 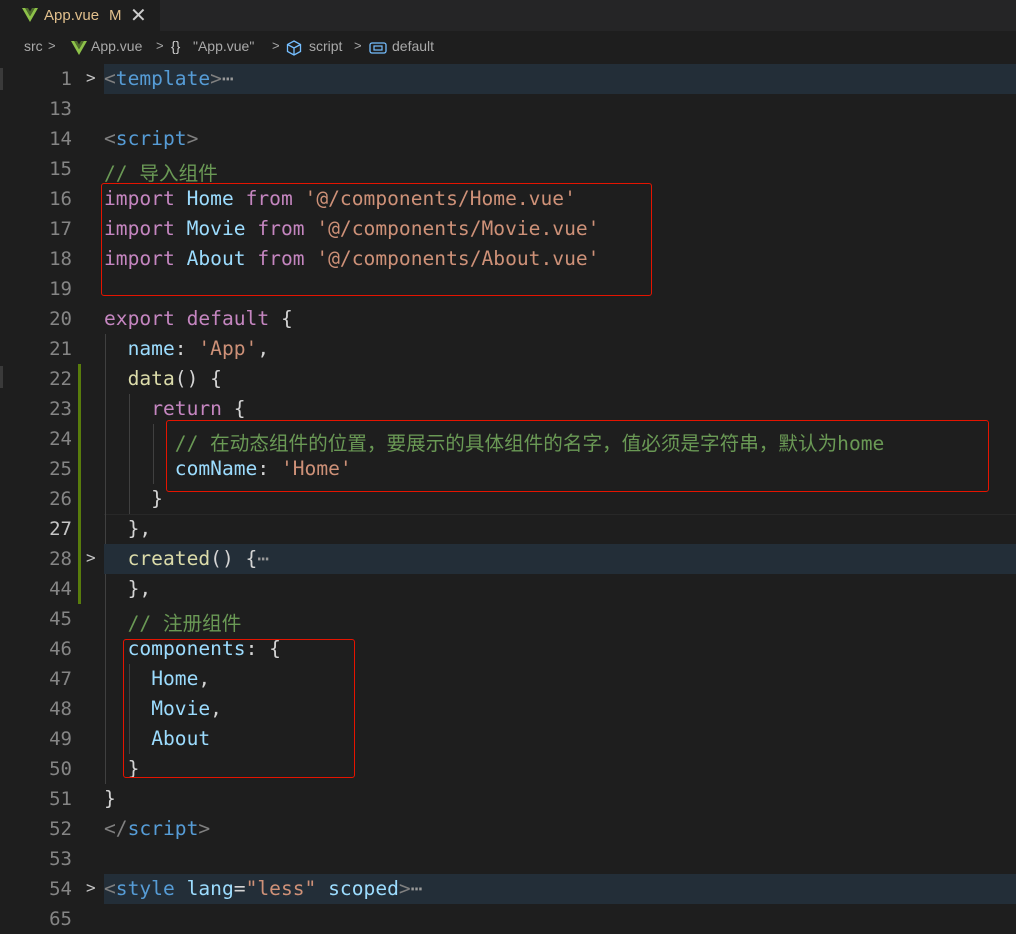 I want to click on braces-icon: {}, so click(x=176, y=46).